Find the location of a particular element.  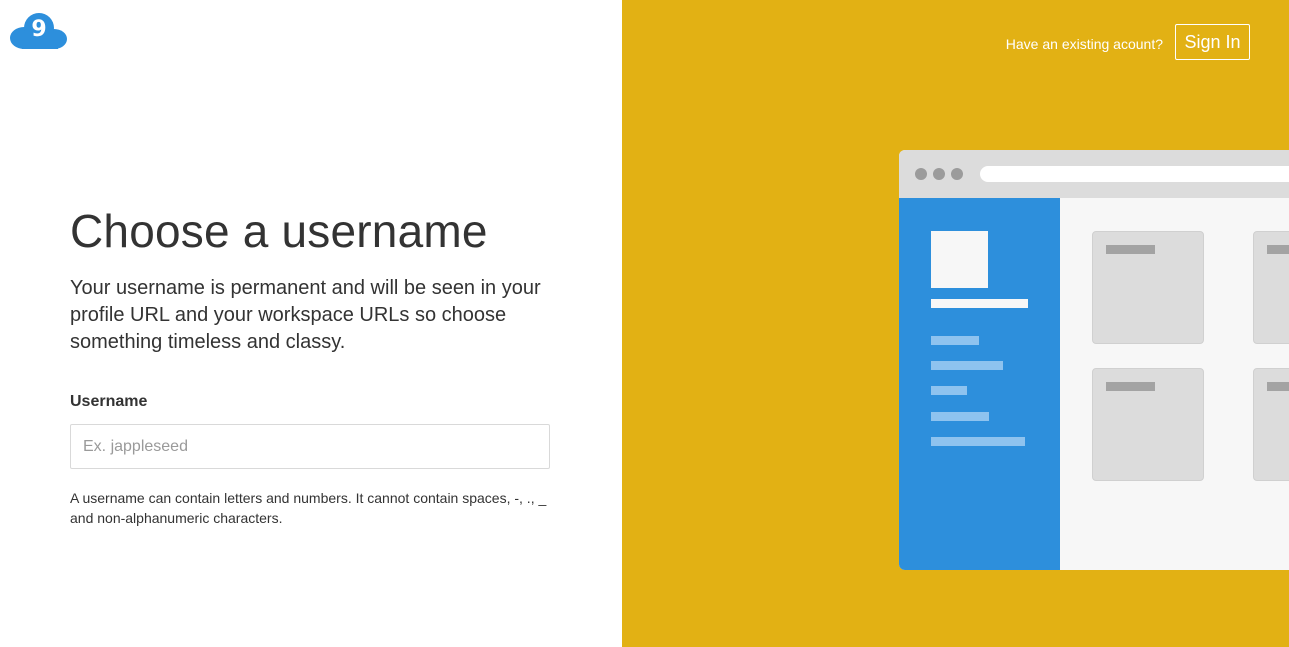

logo-glyph: 9 is located at coordinates (38, 29).